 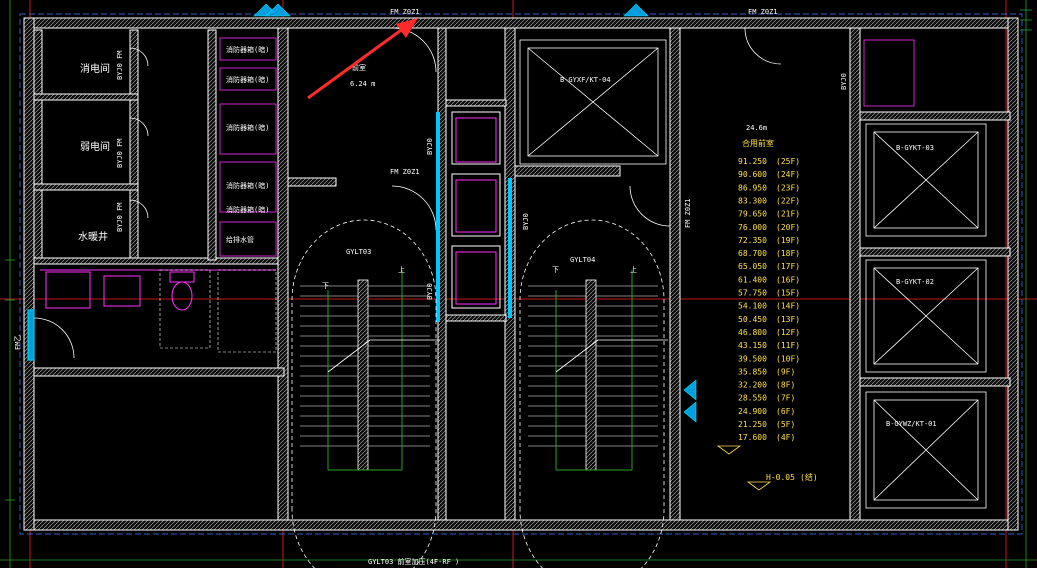 I want to click on level-elevation: 39.500, so click(x=752, y=358).